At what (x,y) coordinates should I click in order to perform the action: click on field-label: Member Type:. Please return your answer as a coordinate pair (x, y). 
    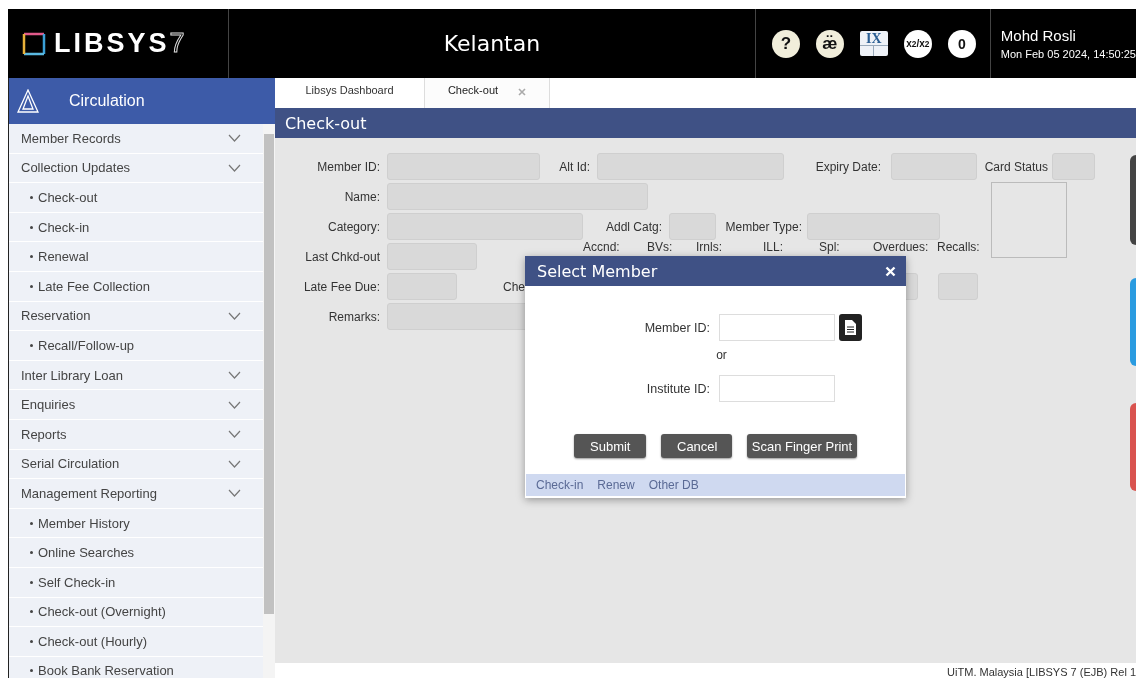
    Looking at the image, I should click on (763, 226).